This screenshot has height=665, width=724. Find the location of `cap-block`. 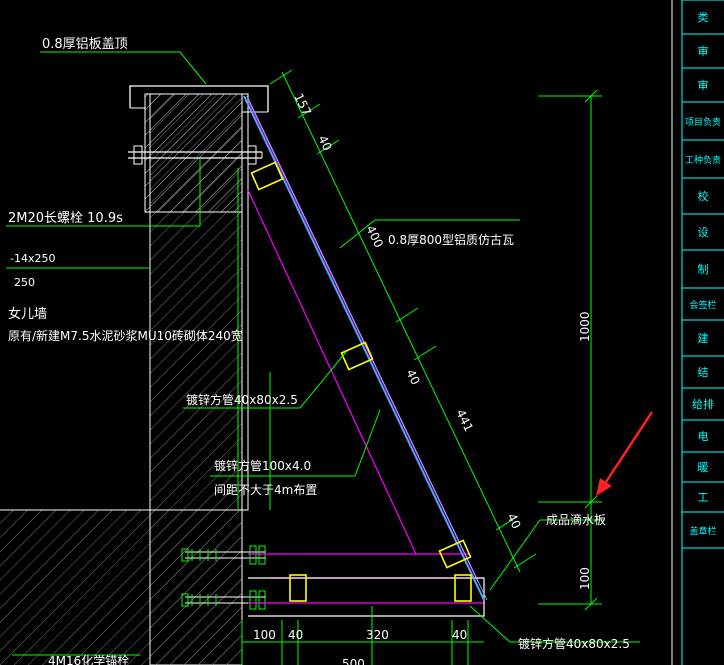

cap-block is located at coordinates (193, 153).